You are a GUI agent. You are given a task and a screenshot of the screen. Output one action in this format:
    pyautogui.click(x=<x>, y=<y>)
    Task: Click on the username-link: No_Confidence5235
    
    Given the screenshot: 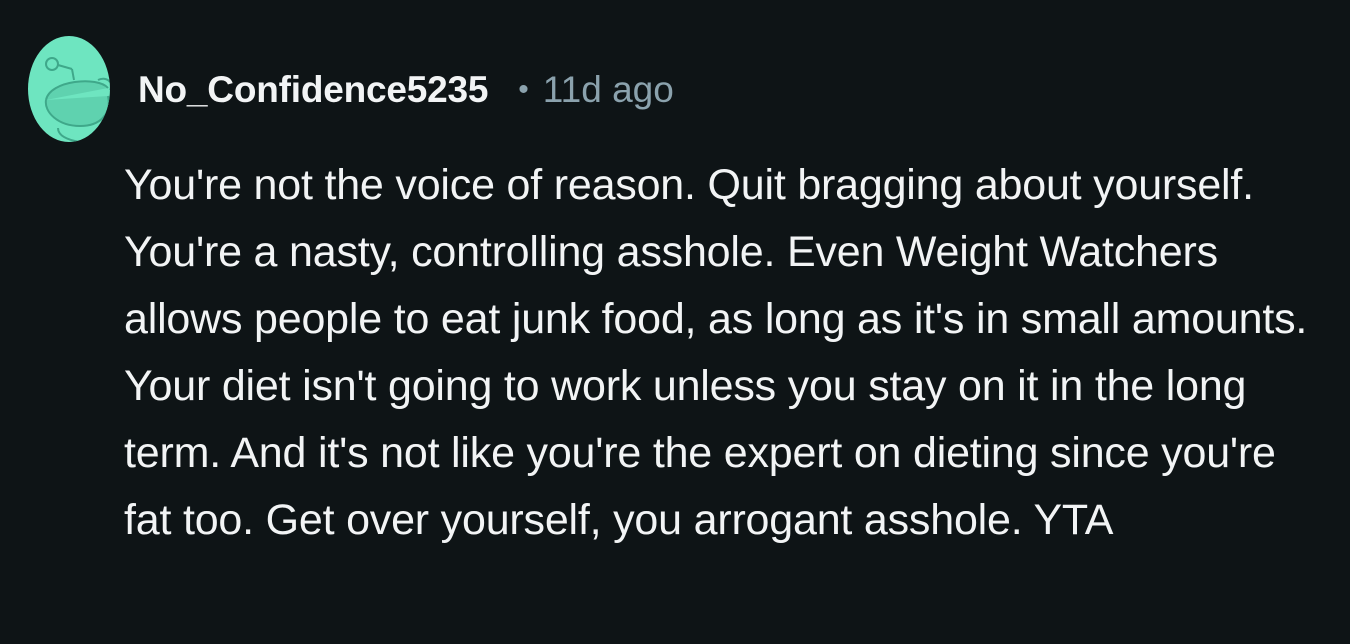 What is the action you would take?
    pyautogui.click(x=313, y=90)
    